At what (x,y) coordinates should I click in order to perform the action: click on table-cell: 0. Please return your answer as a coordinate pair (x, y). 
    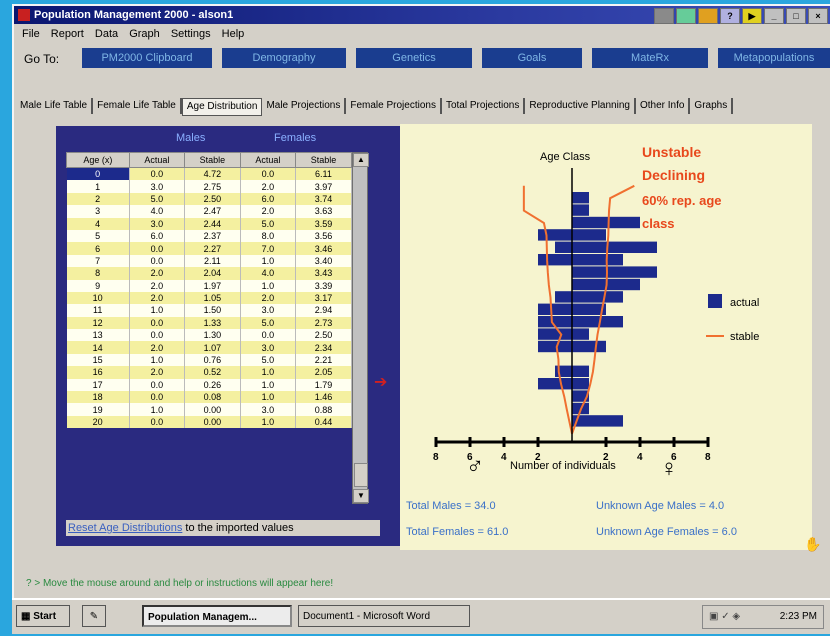
    Looking at the image, I should click on (98, 174).